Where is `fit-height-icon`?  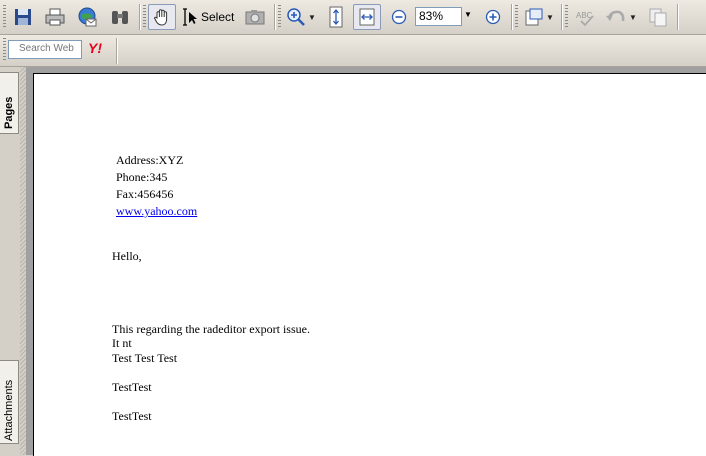 fit-height-icon is located at coordinates (336, 17).